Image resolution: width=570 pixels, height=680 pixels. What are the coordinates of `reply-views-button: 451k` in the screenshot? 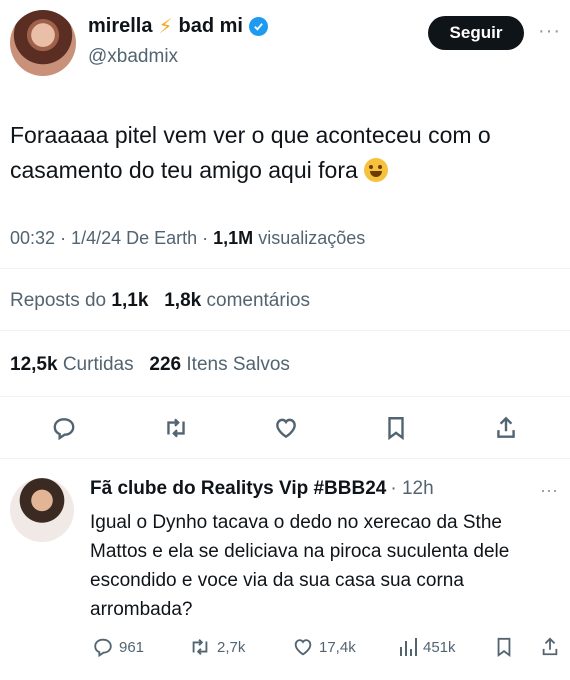 It's located at (427, 647).